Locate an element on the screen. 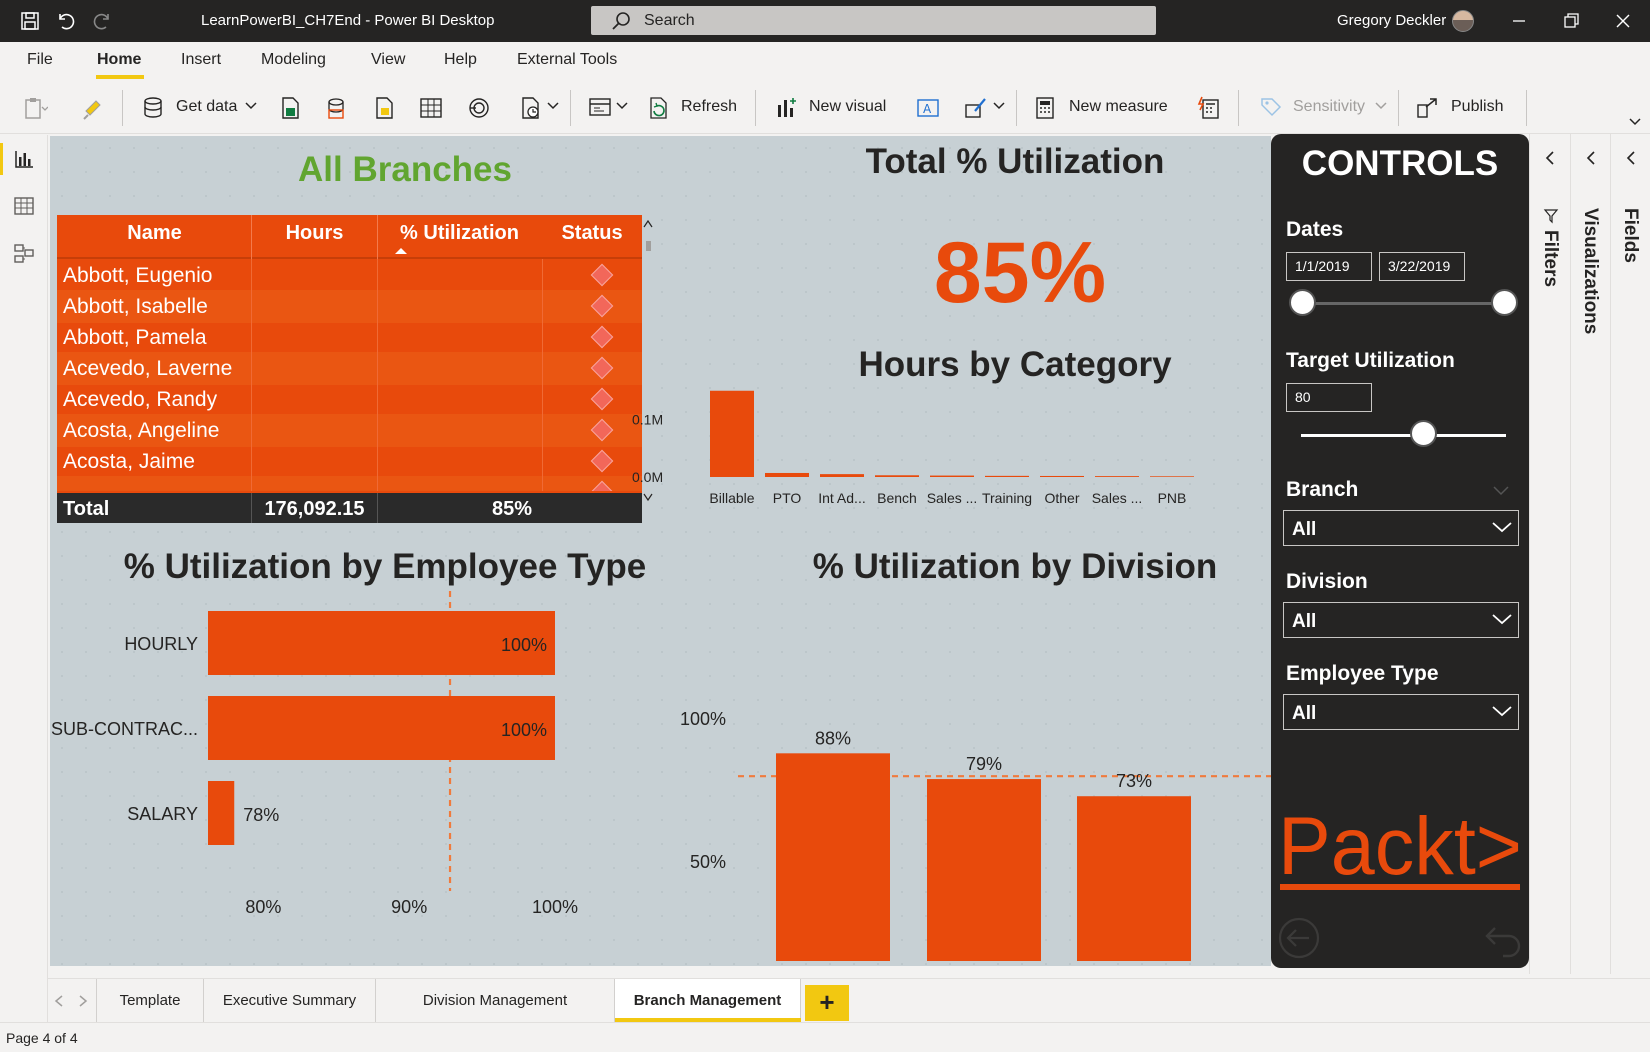 The image size is (1650, 1052). dataset-icon is located at coordinates (336, 108).